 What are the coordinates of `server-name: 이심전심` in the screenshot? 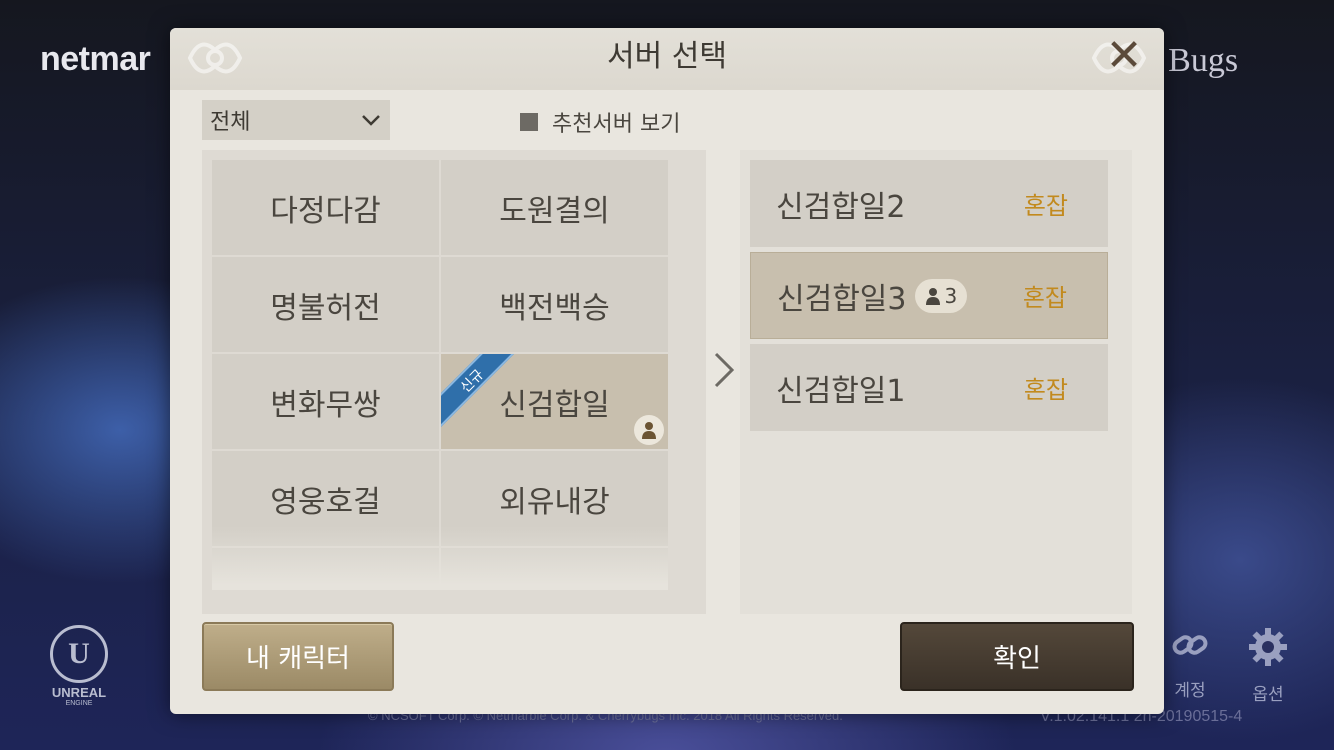 It's located at (554, 583).